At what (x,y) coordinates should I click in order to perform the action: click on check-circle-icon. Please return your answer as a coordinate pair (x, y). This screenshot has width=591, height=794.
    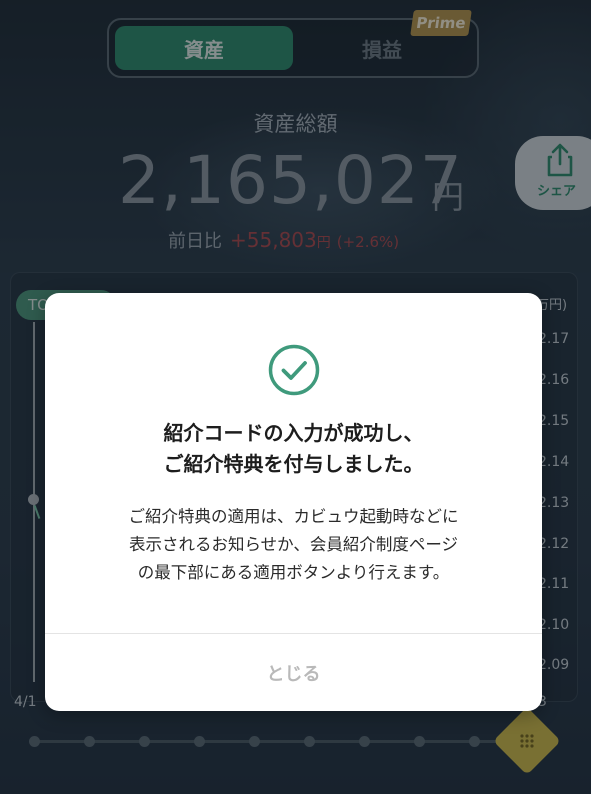
    Looking at the image, I should click on (294, 370).